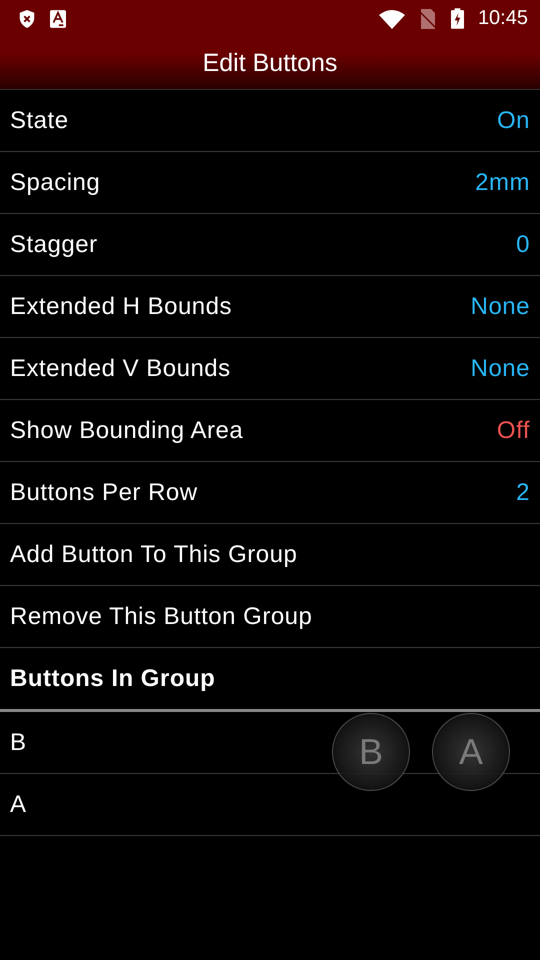  What do you see at coordinates (523, 492) in the screenshot?
I see `setting-value: 2` at bounding box center [523, 492].